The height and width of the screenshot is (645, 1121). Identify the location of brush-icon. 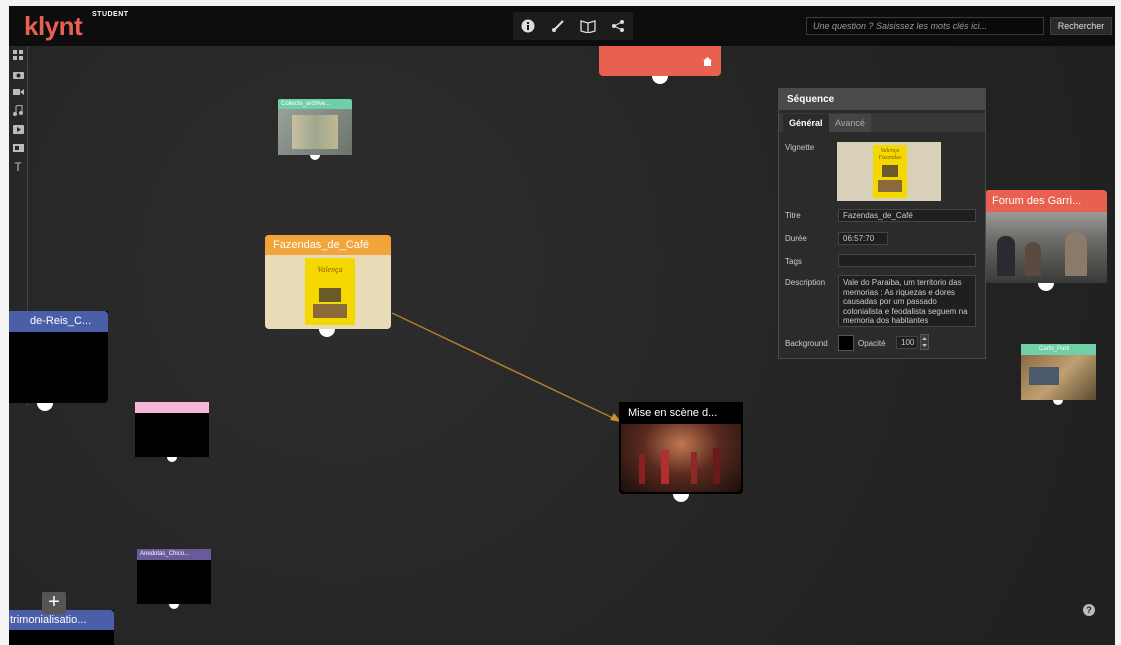
(558, 26).